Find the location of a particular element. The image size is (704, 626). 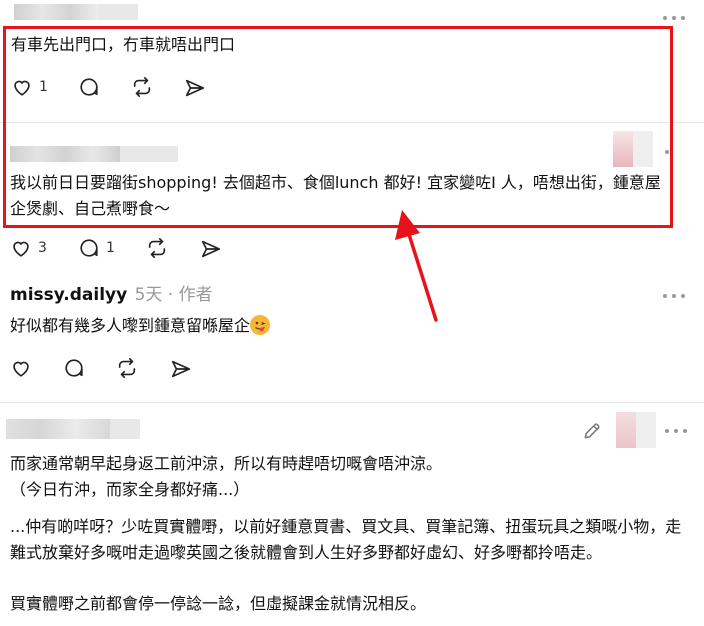

post-header: missy.dailyy 5天 · 作者 is located at coordinates (111, 295).